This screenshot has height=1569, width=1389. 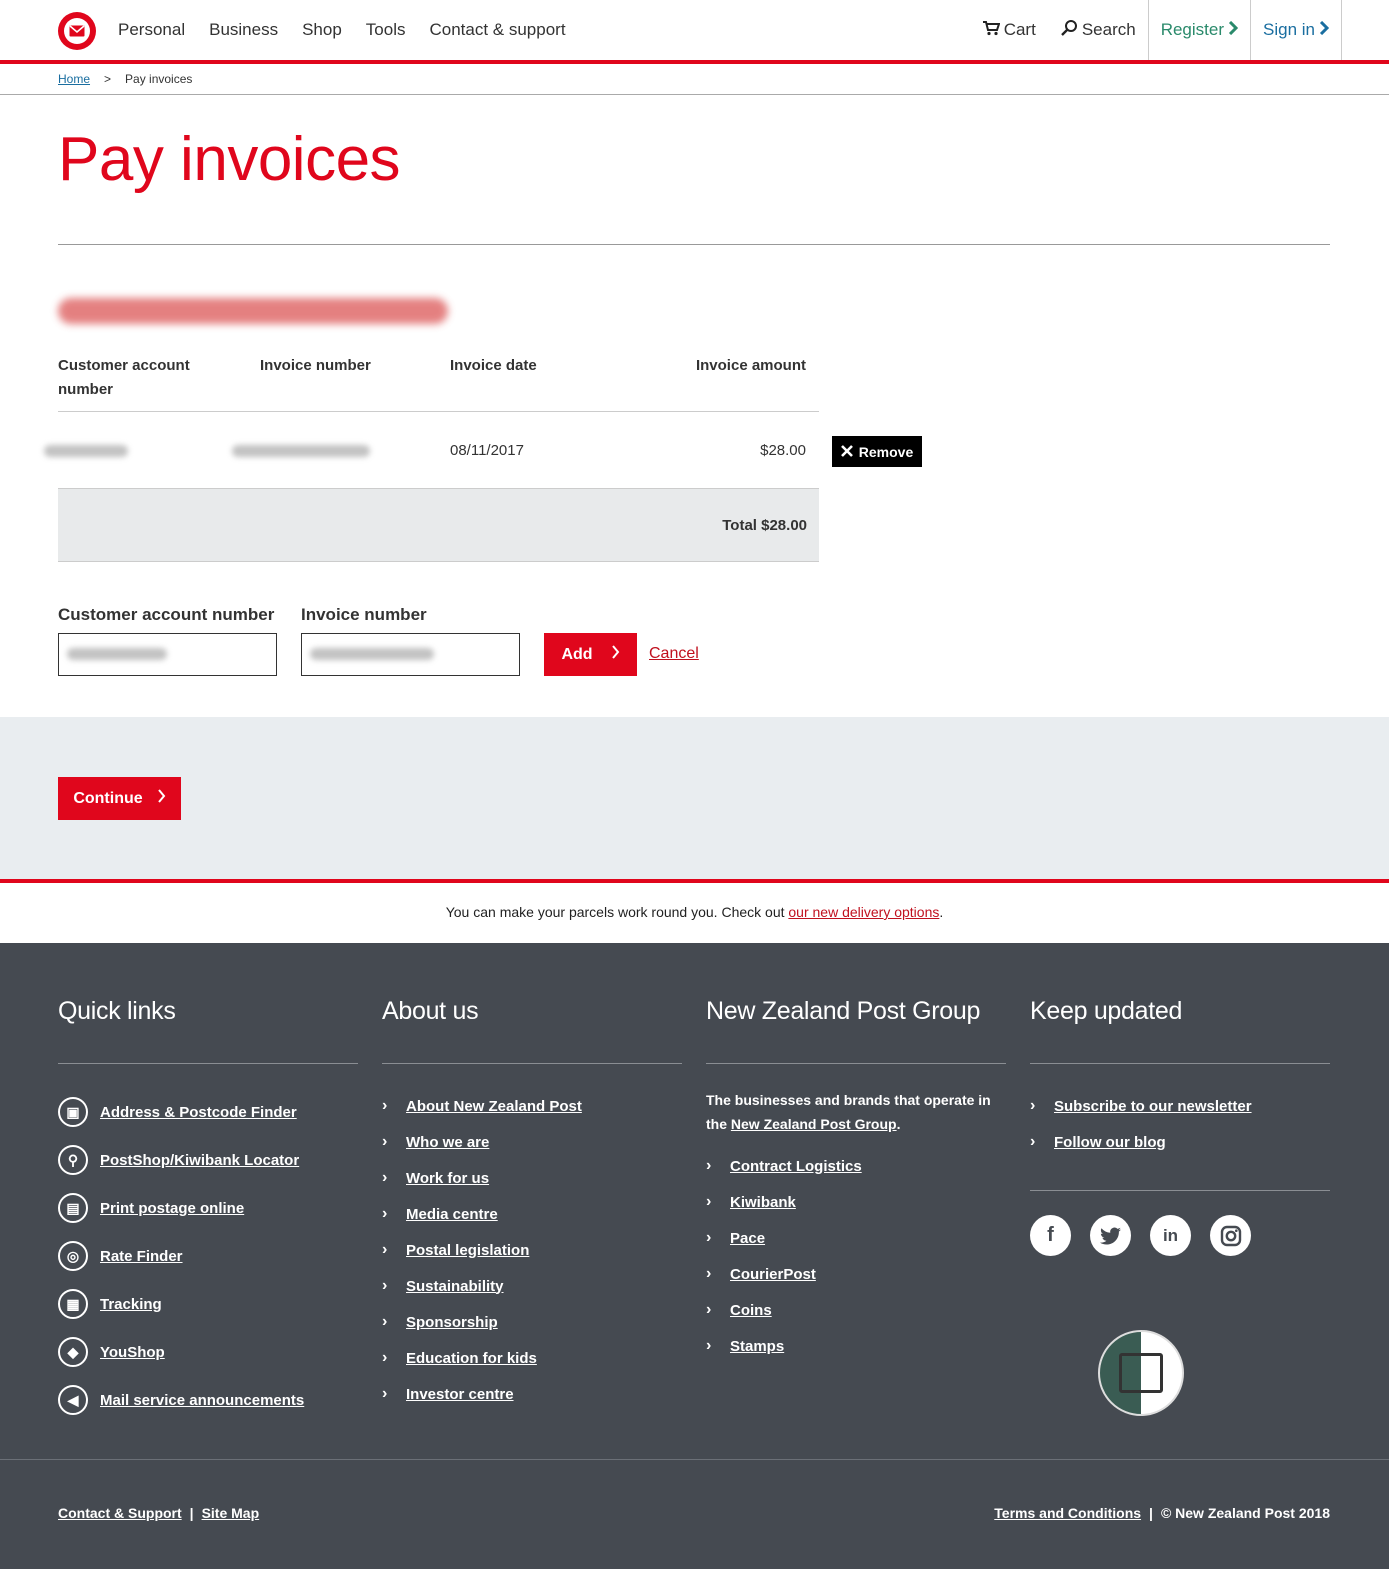 I want to click on nav-personal: Personal, so click(x=151, y=30).